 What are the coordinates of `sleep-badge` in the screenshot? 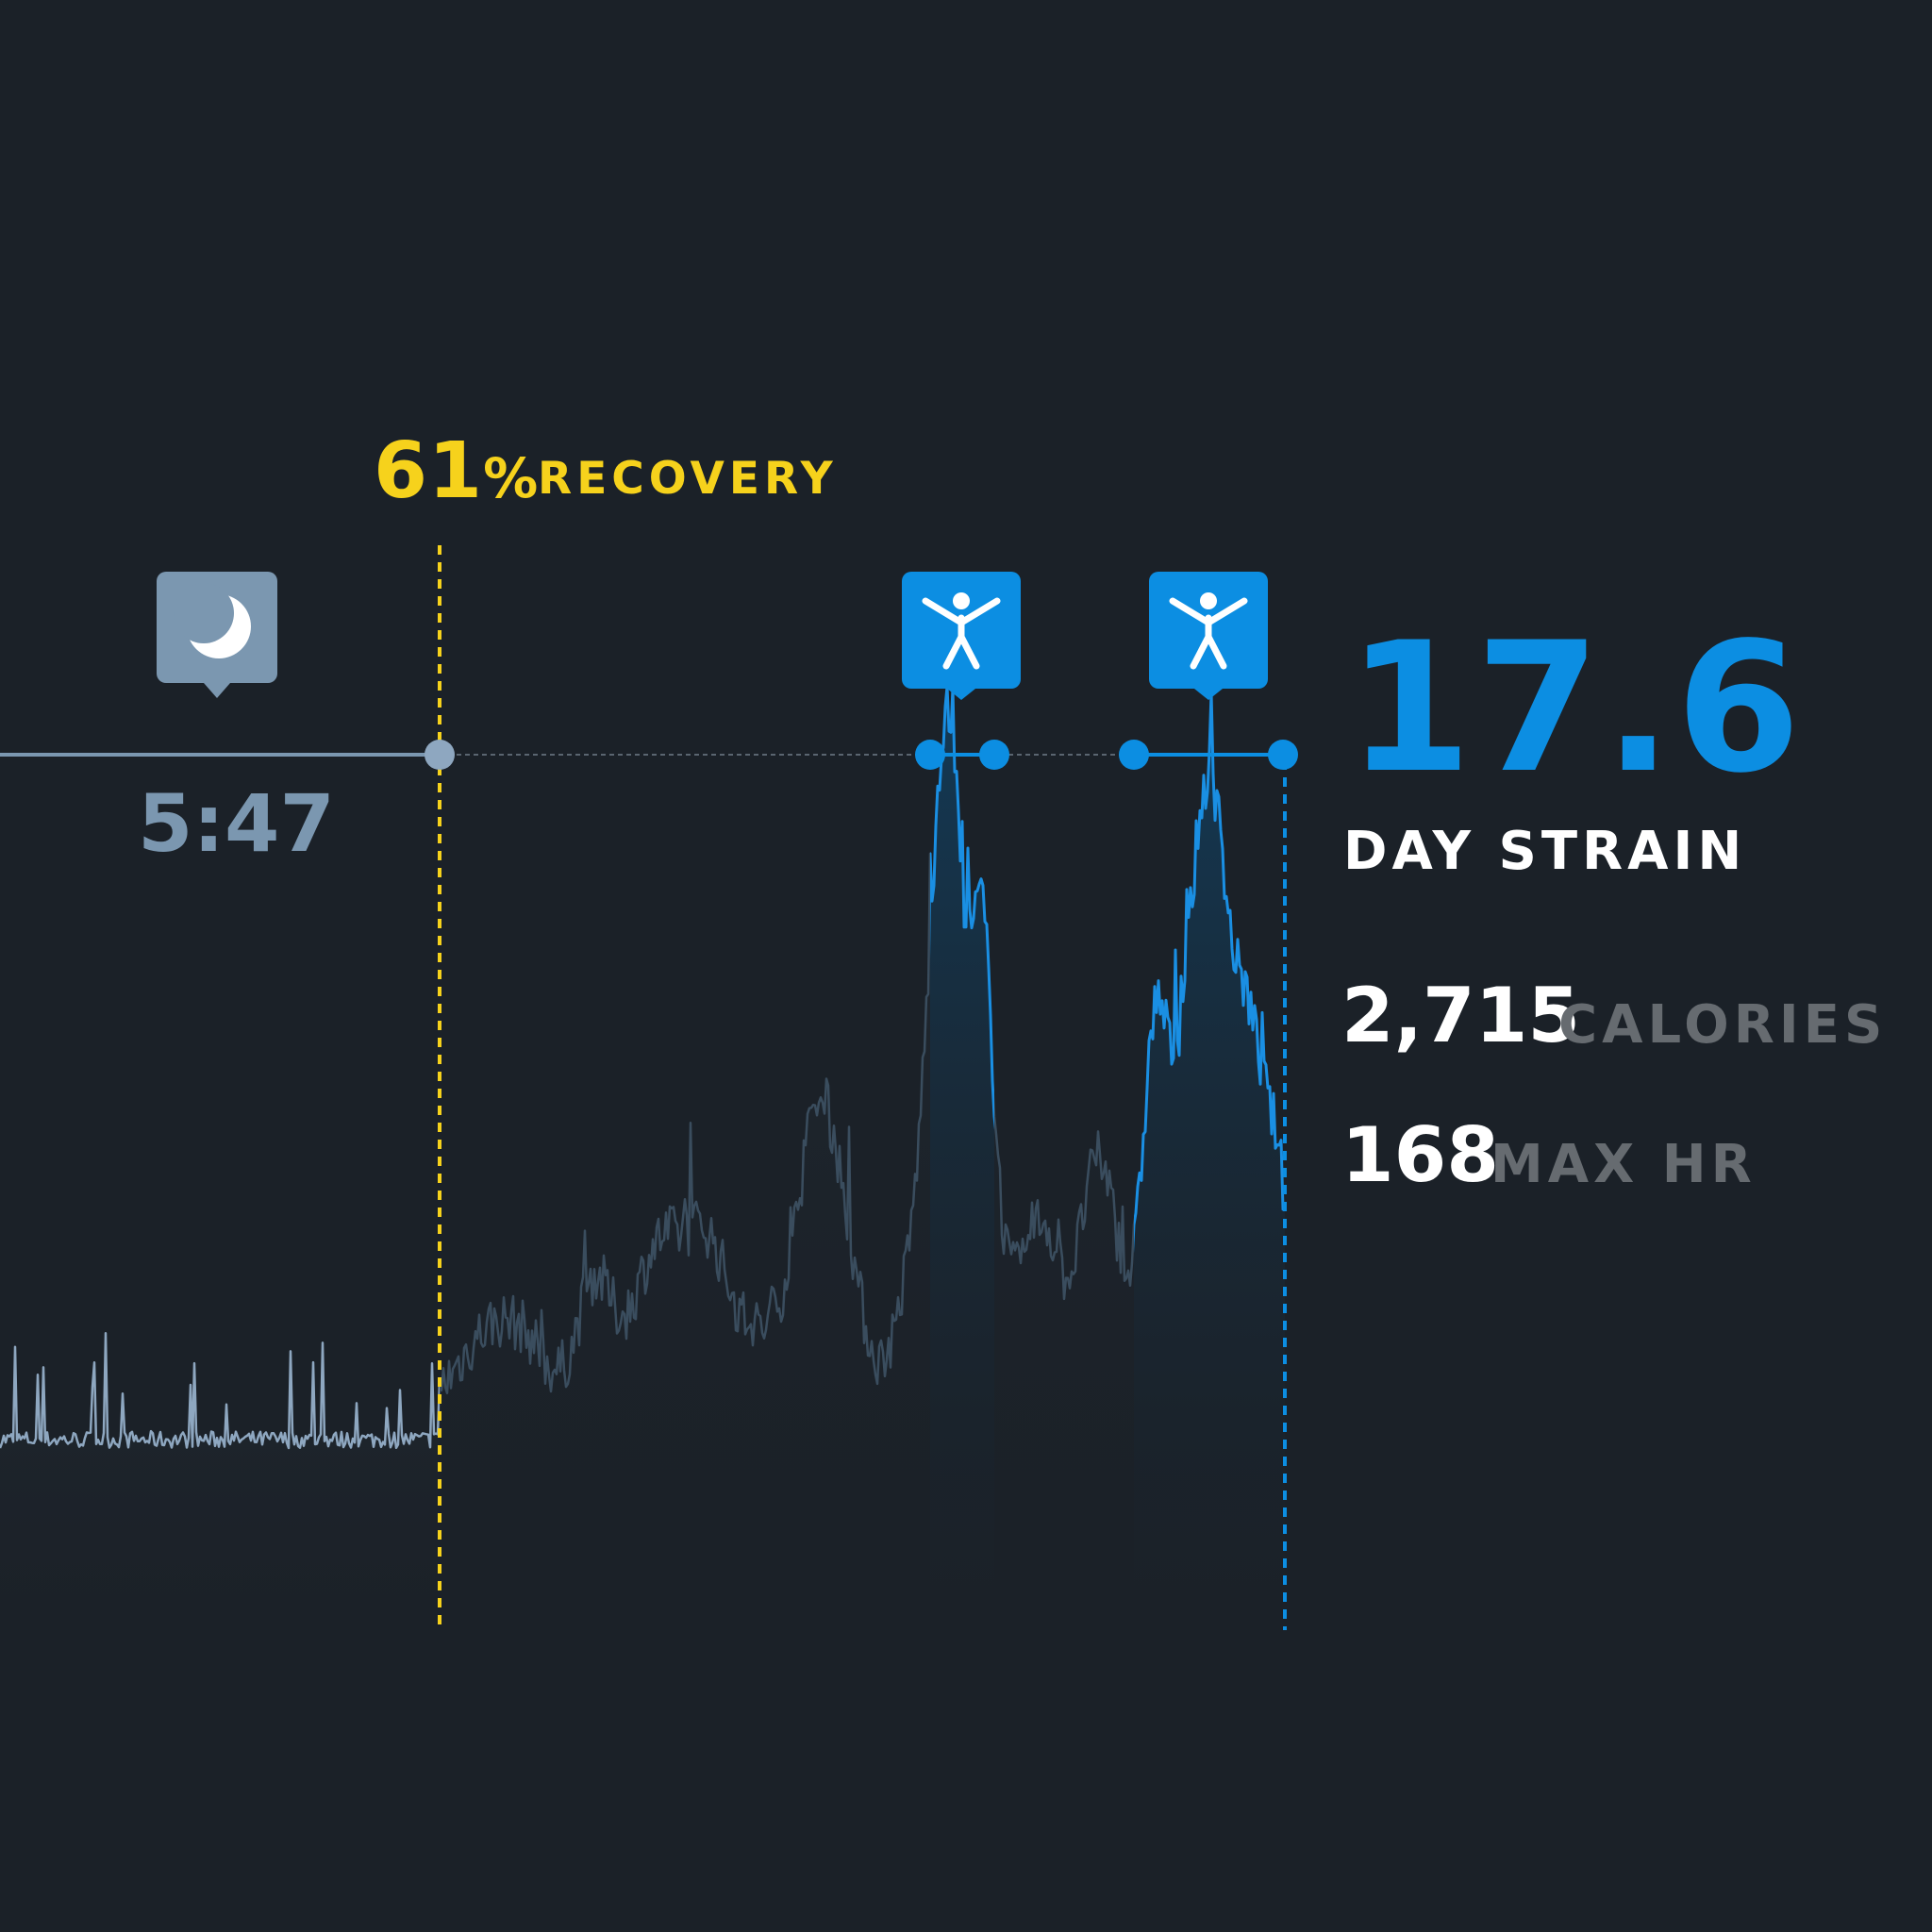 It's located at (217, 635).